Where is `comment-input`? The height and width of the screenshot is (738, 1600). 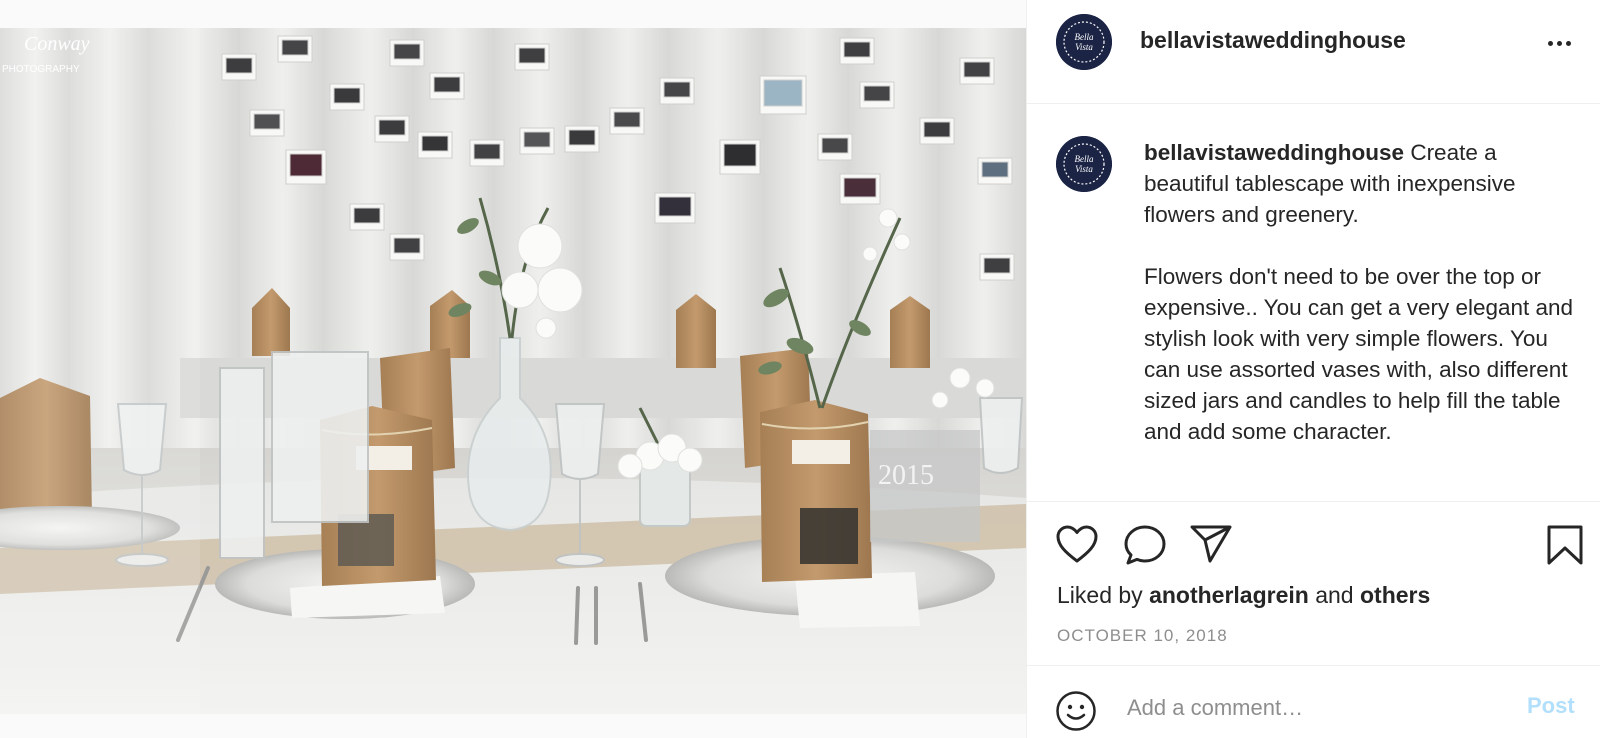 comment-input is located at coordinates (1312, 708).